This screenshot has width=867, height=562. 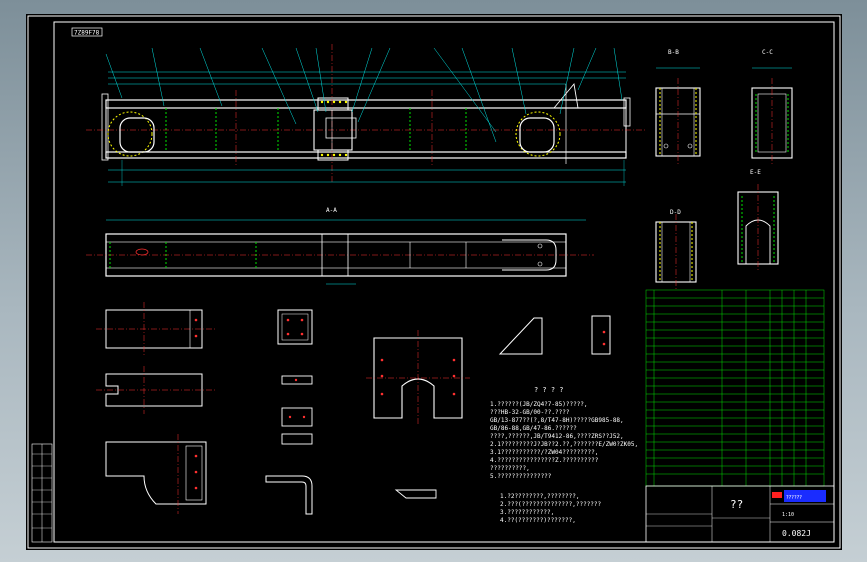 I want to click on view-ee-title: E-E, so click(x=755, y=172).